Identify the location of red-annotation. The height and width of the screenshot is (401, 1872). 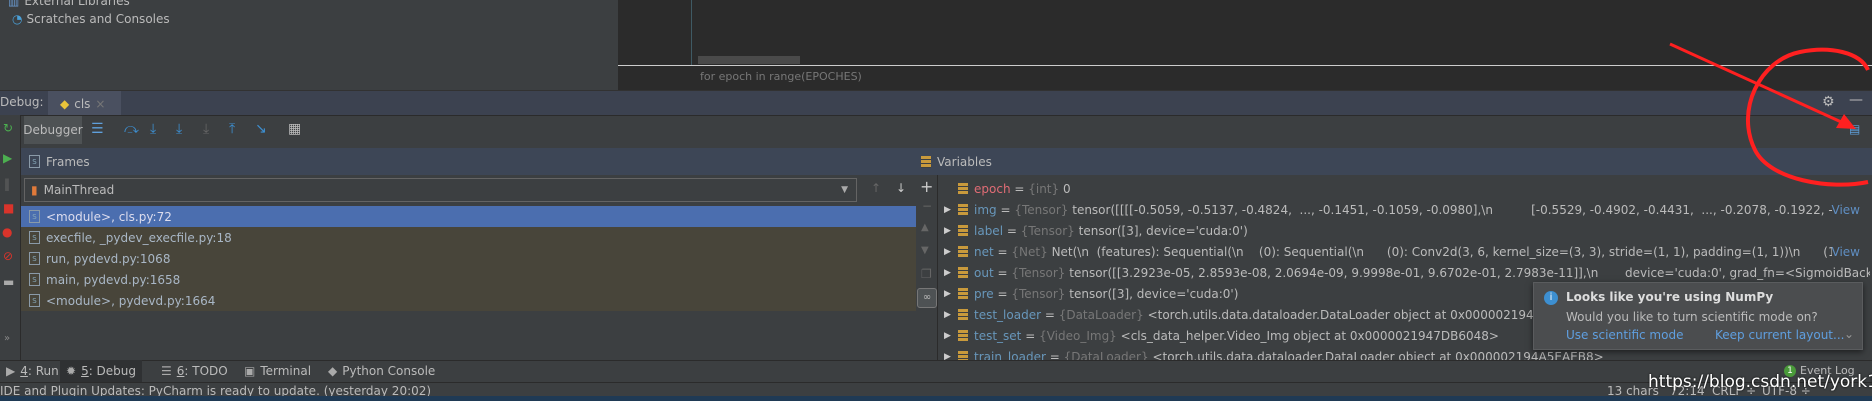
(1769, 114).